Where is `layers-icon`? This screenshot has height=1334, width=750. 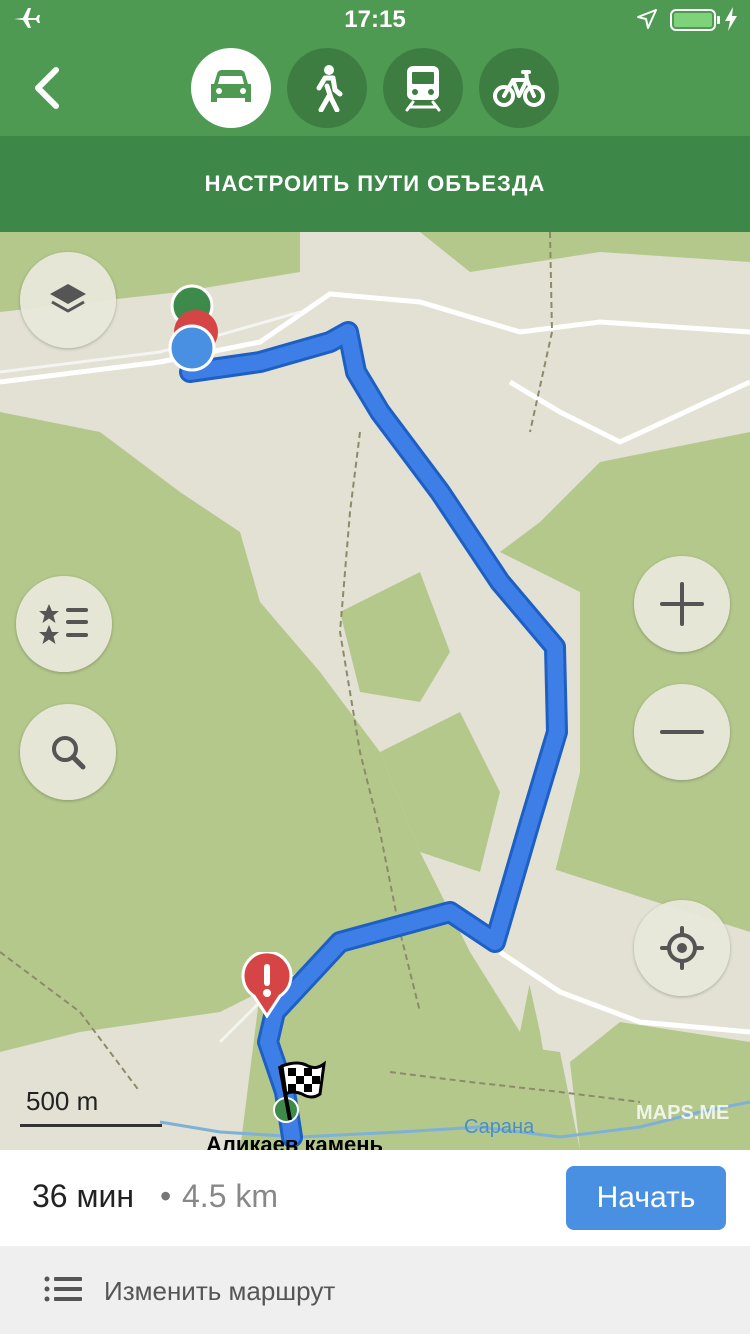 layers-icon is located at coordinates (68, 298).